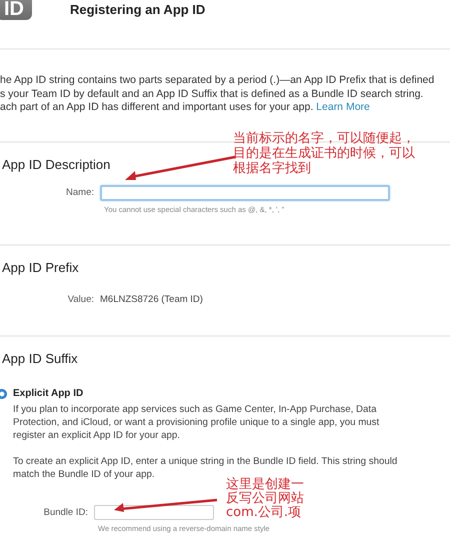 Image resolution: width=450 pixels, height=539 pixels. I want to click on annotation-note: 当前标示的名字，可以随便起， 目的是在生成证书的时候，可以 根据名字找到, so click(324, 153).